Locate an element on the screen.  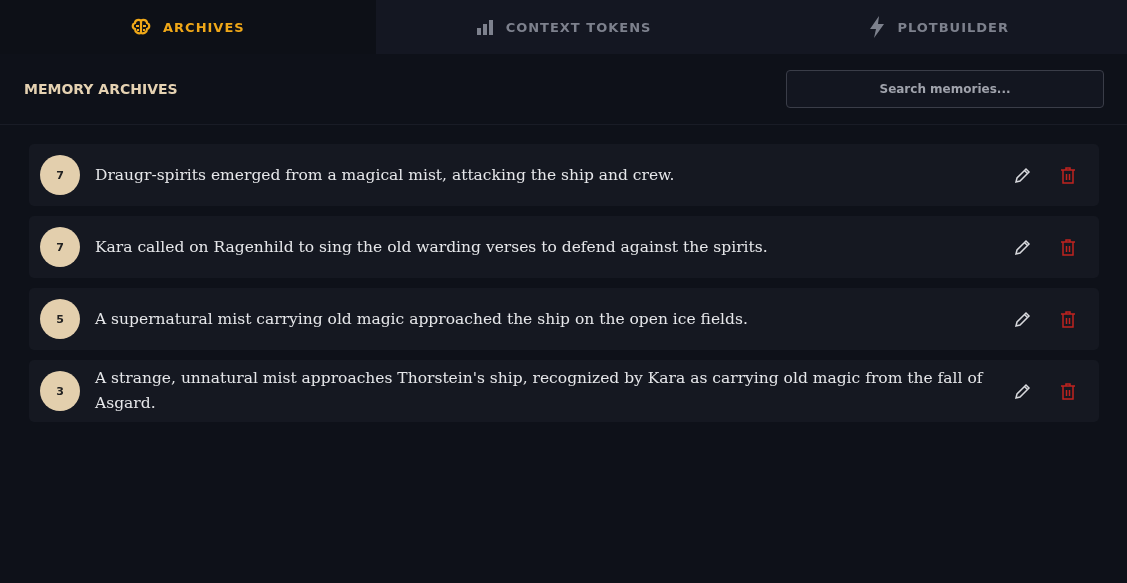
score-badge: 3 is located at coordinates (60, 391).